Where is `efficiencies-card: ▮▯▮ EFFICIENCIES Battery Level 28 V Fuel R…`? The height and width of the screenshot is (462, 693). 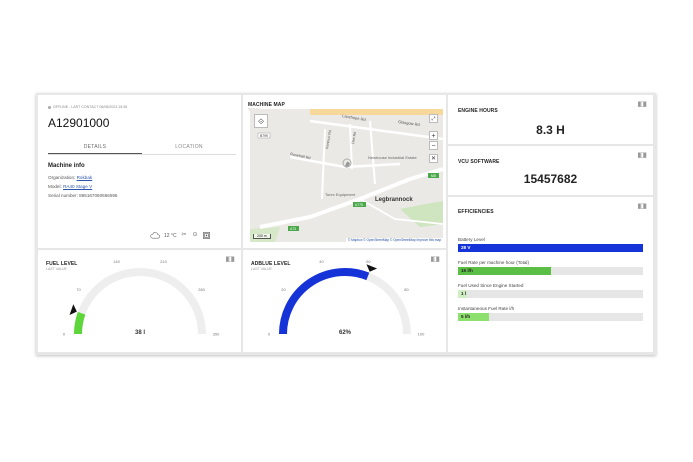
efficiencies-card: ▮▯▮ EFFICIENCIES Battery Level 28 V Fuel R… is located at coordinates (550, 274).